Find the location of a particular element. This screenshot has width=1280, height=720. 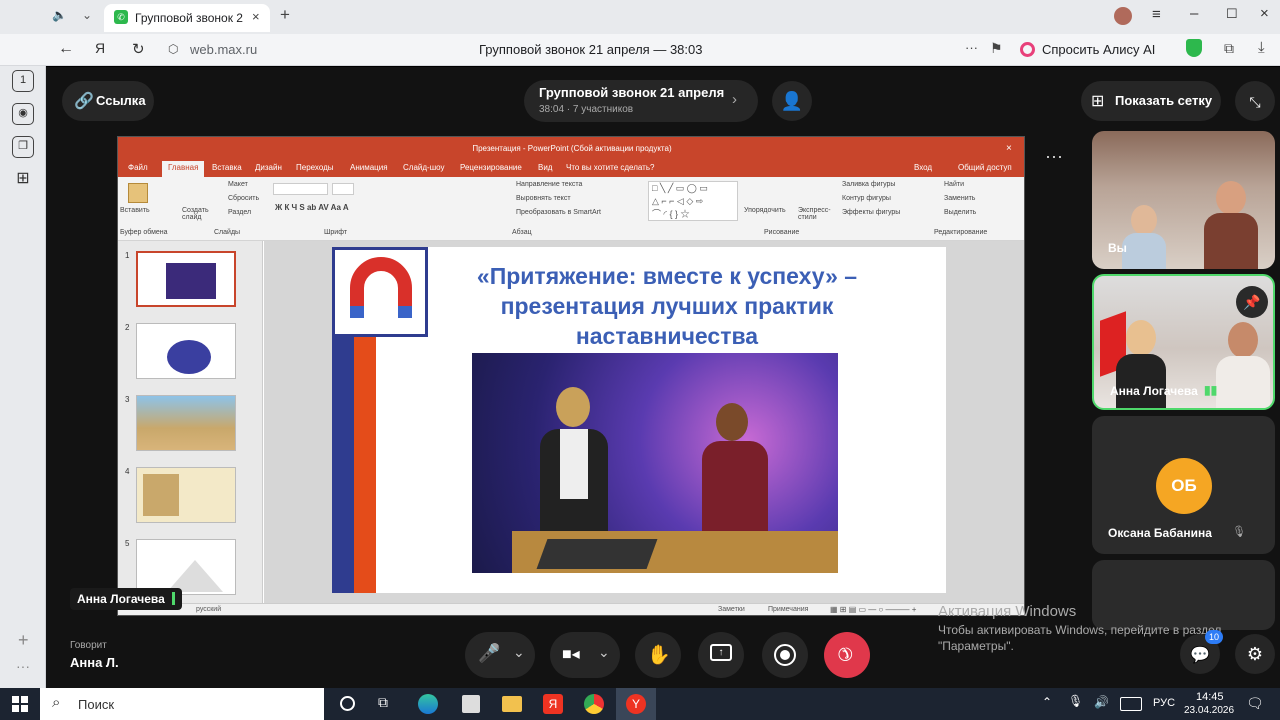

new-tab-icon: + is located at coordinates (285, 15).